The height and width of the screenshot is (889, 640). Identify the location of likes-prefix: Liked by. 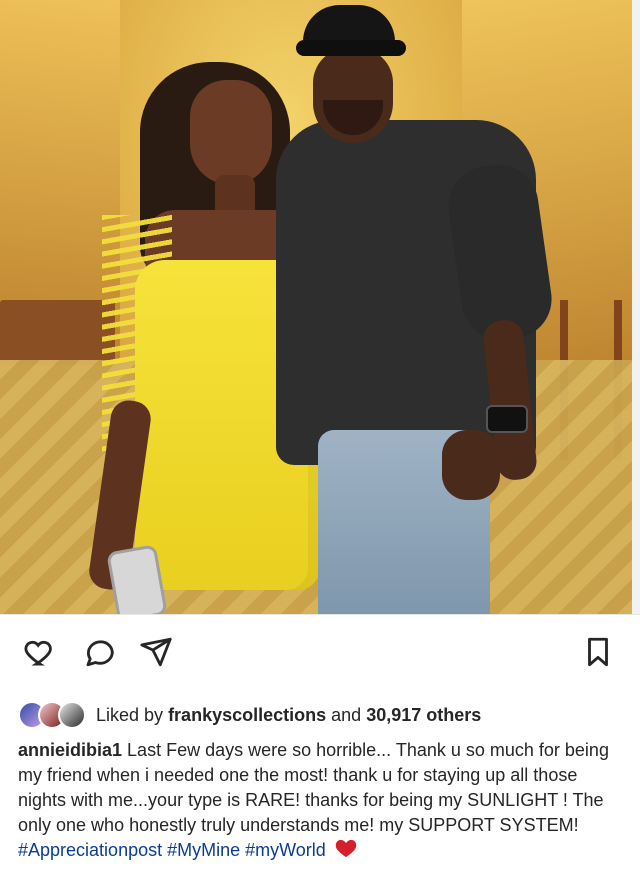
(130, 715).